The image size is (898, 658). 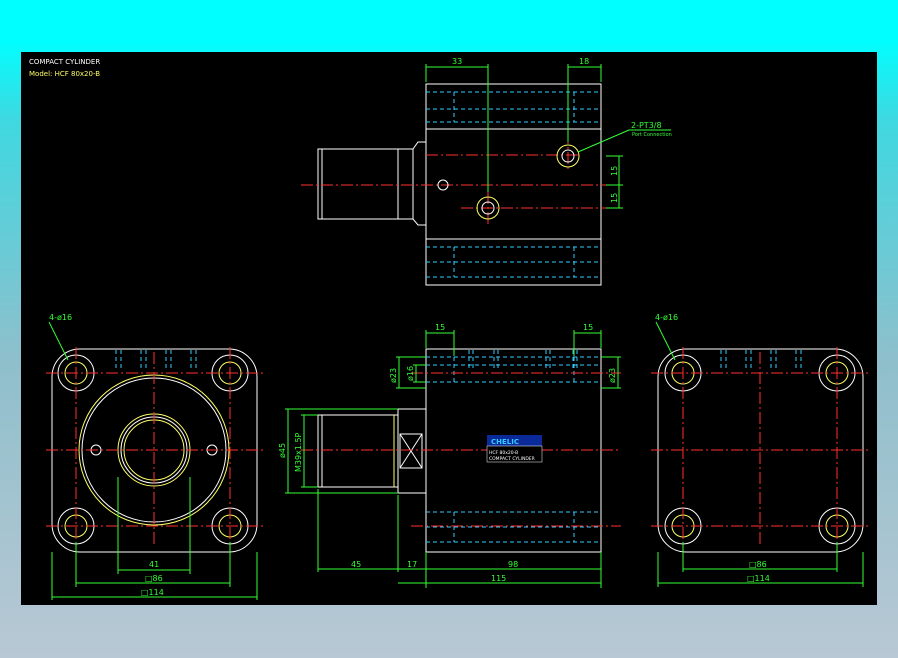 I want to click on dim-41: 41, so click(x=154, y=564).